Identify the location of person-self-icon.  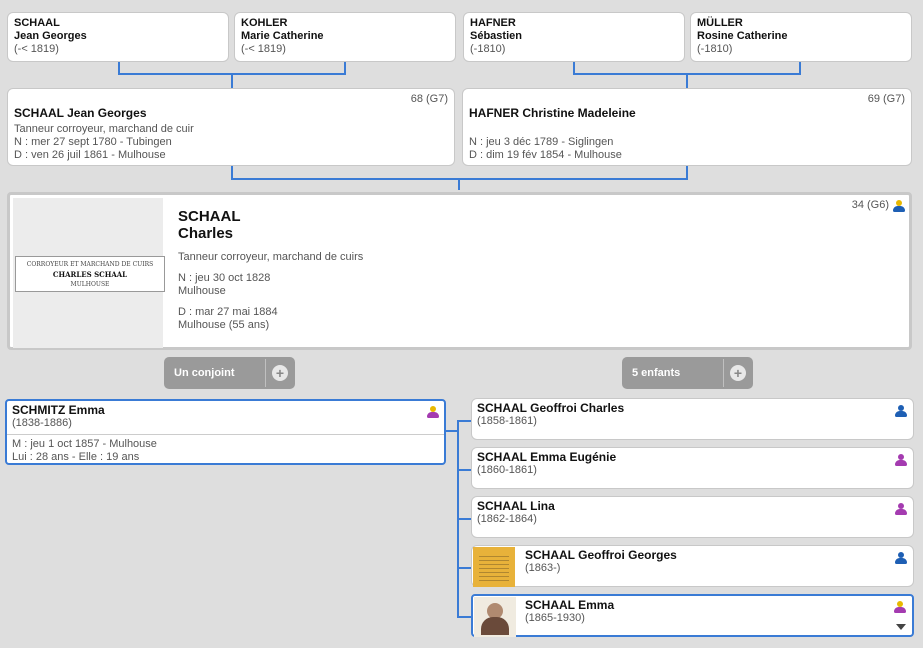
(899, 206).